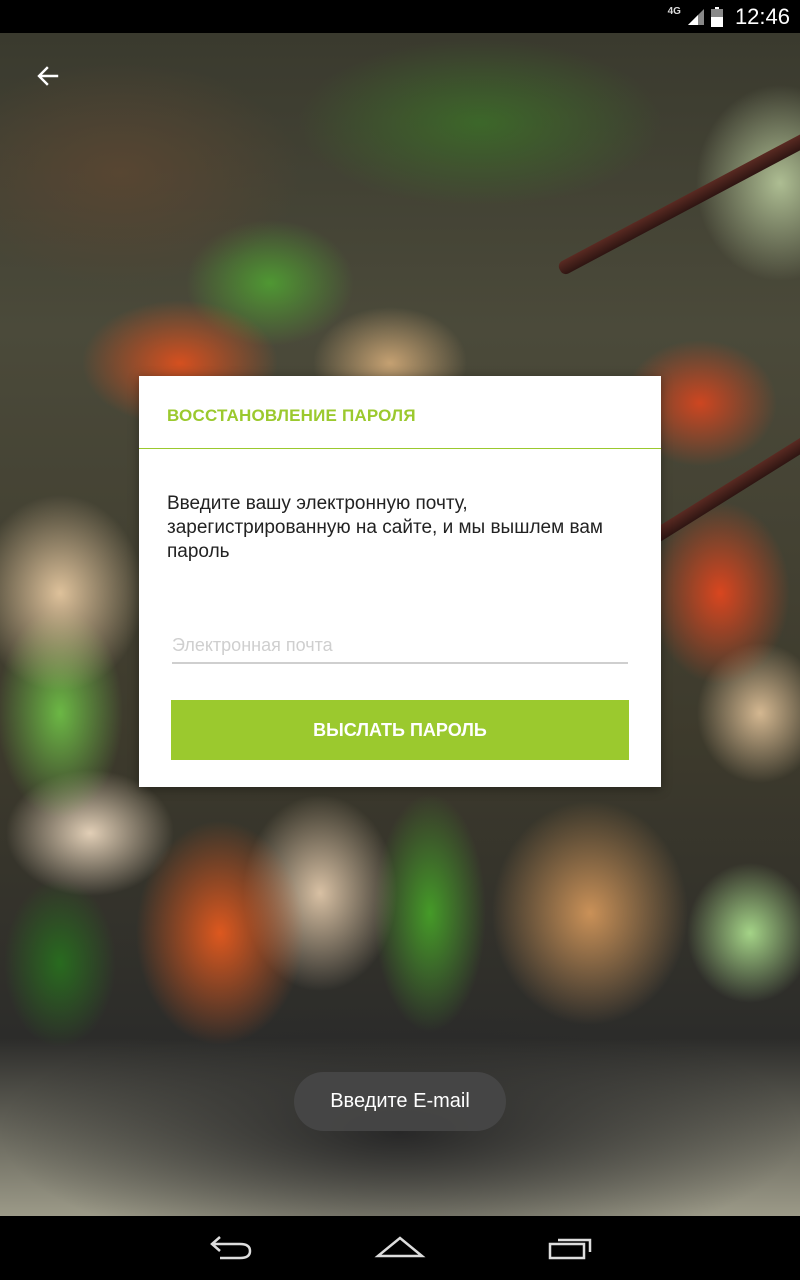 The width and height of the screenshot is (800, 1280). Describe the element at coordinates (400, 646) in the screenshot. I see `email-field` at that location.